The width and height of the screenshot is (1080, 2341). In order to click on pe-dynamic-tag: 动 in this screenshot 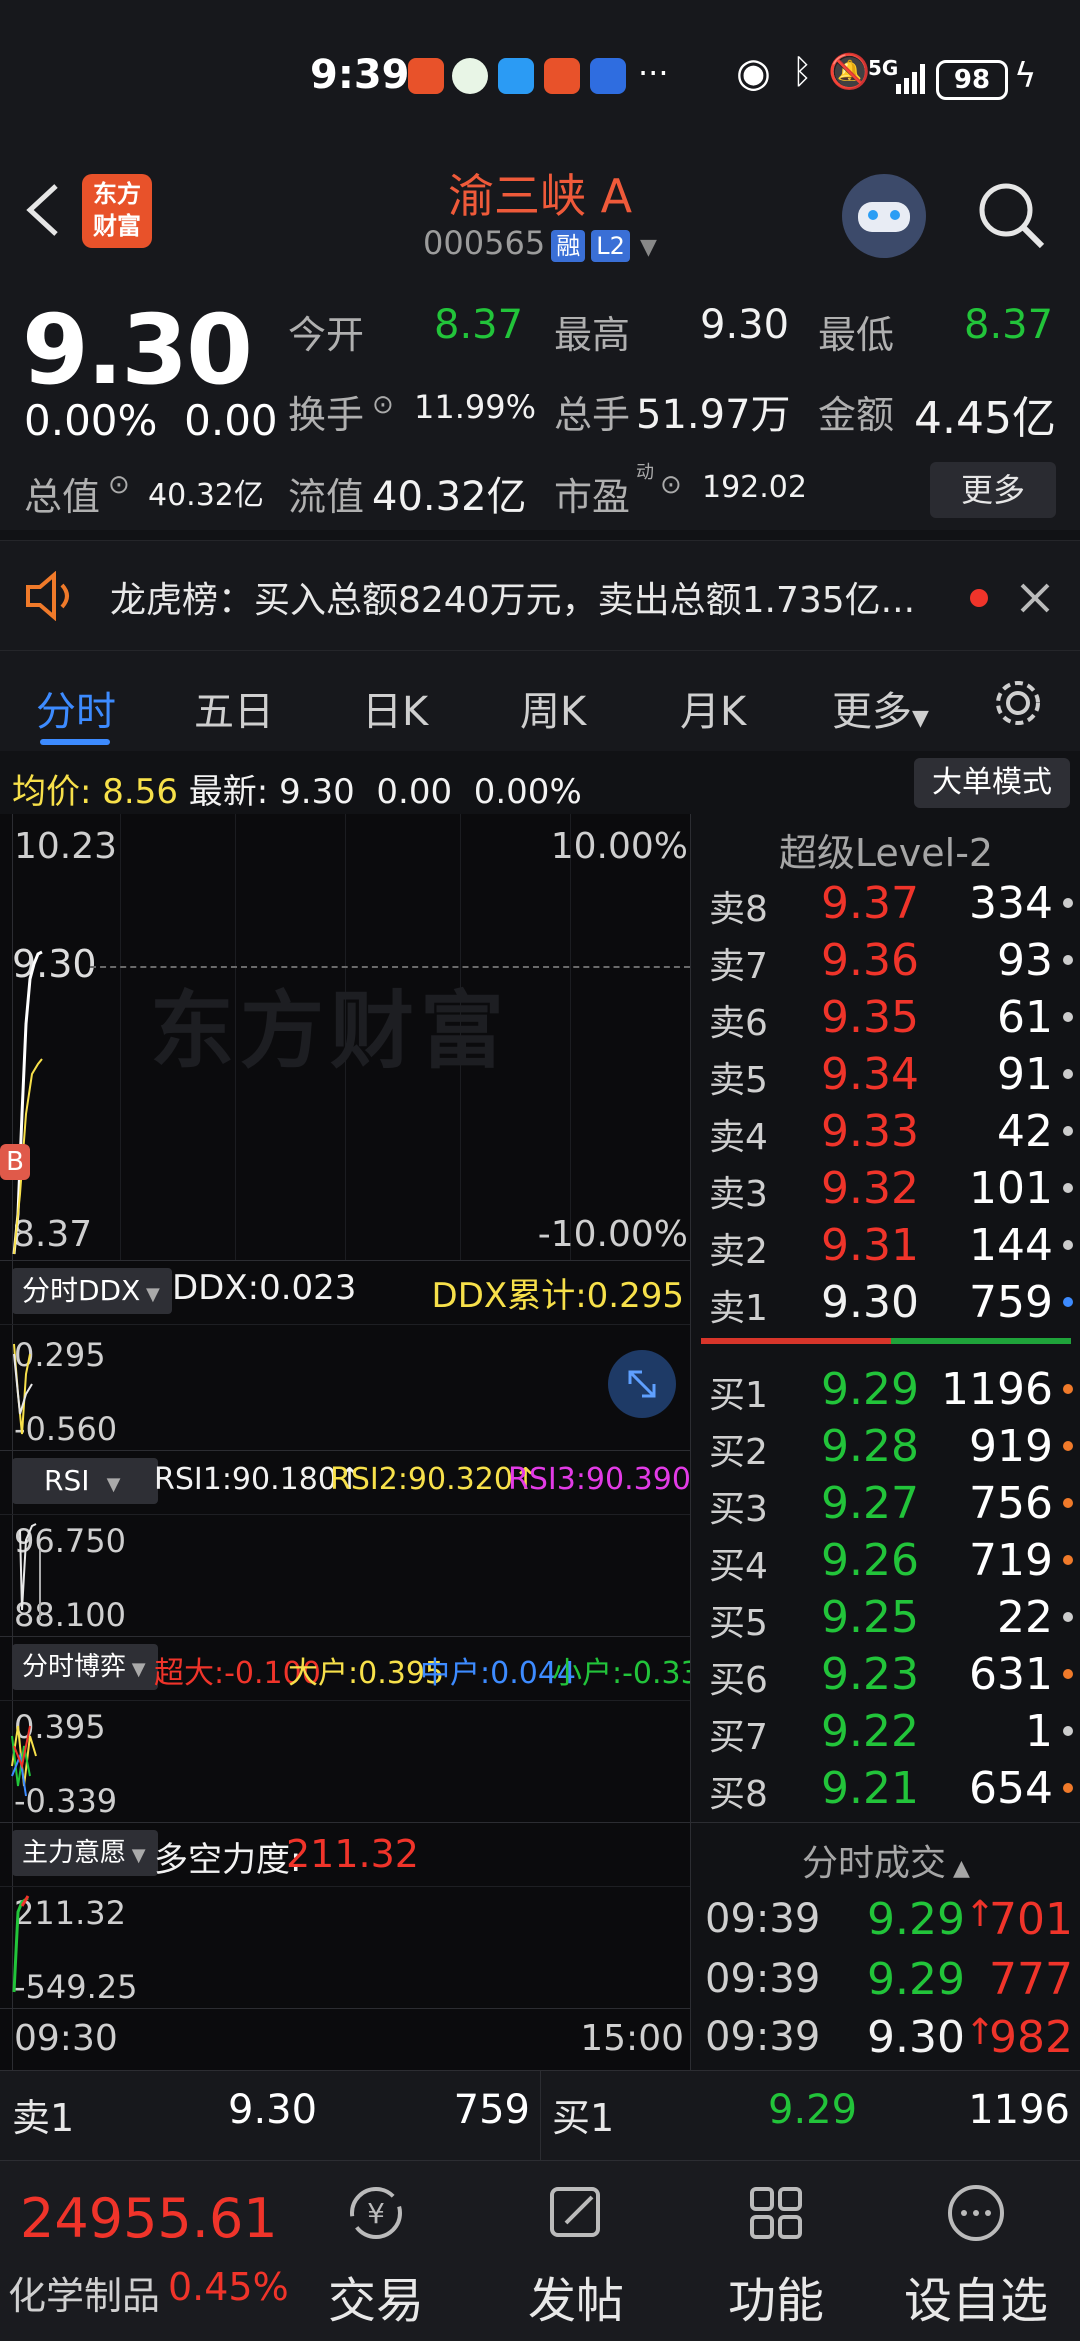, I will do `click(645, 472)`.